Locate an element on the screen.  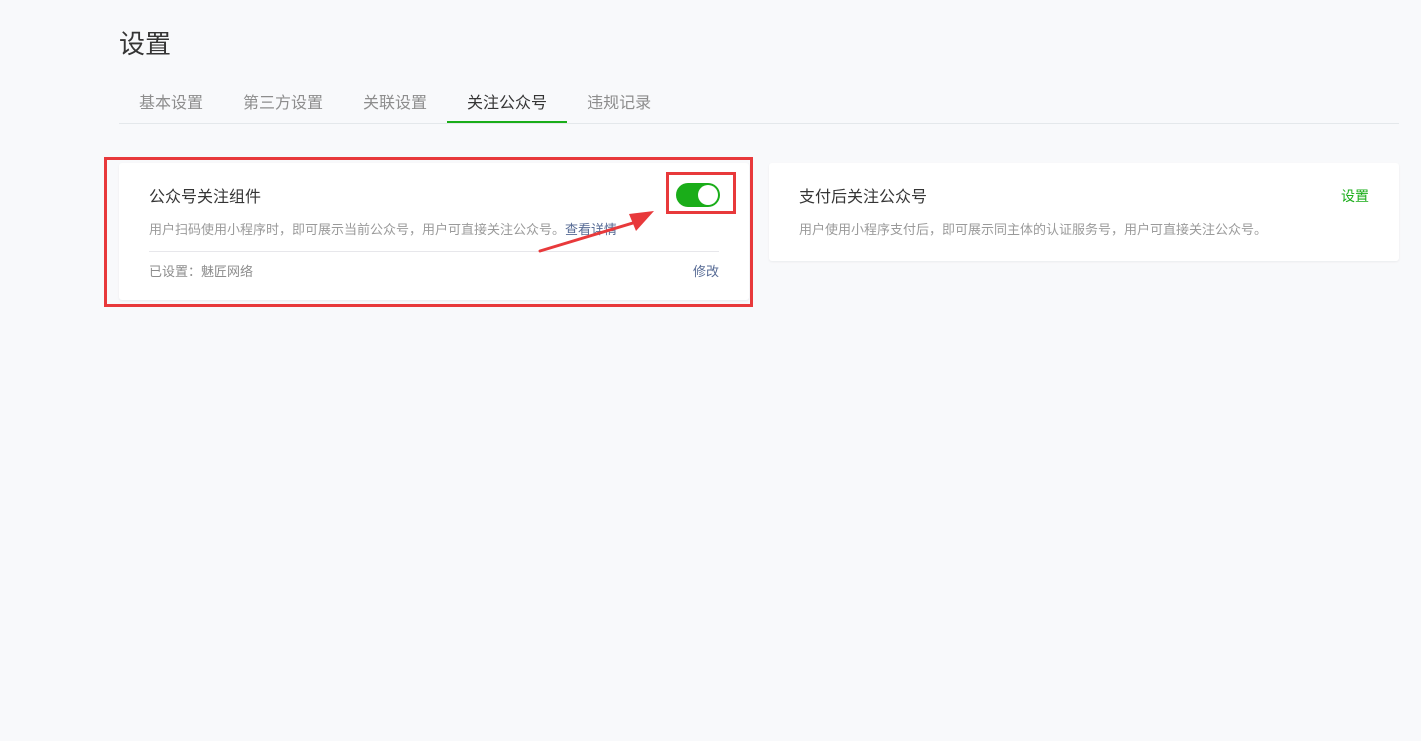
card-divider is located at coordinates (434, 251).